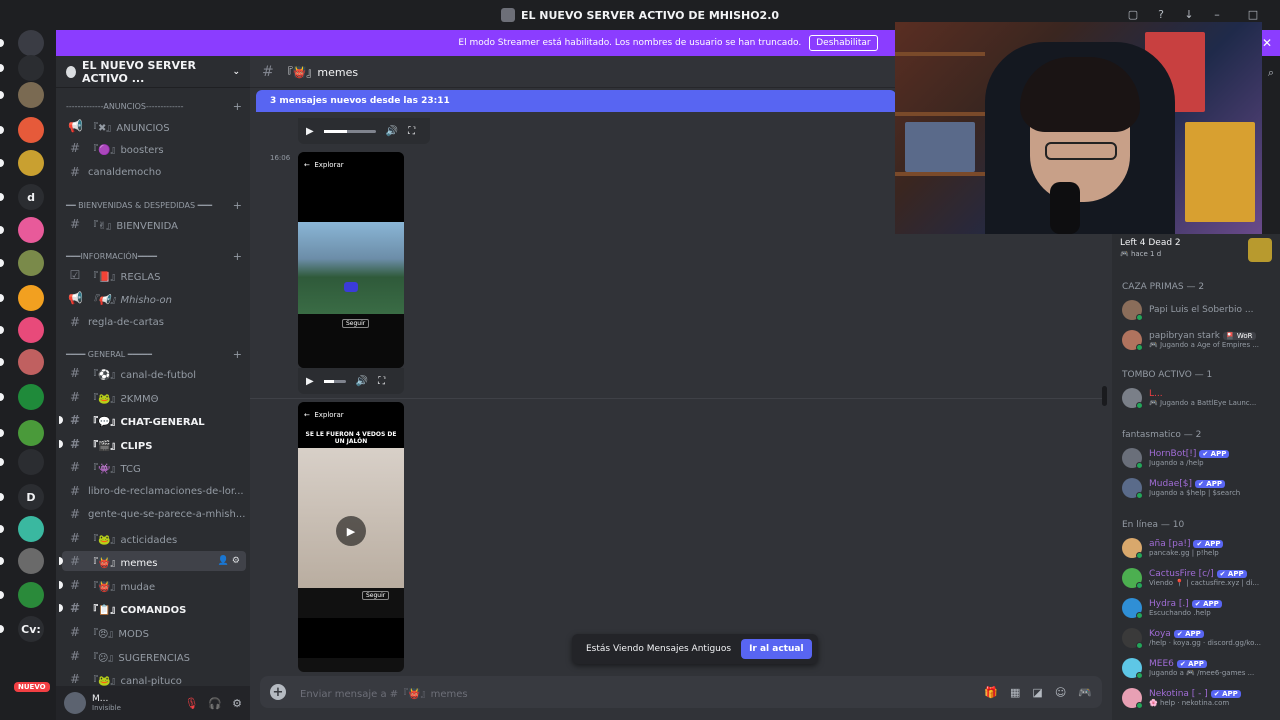 This screenshot has height=720, width=1280. I want to click on channel-item: # 『✌』BIENVENIDA, so click(154, 224).